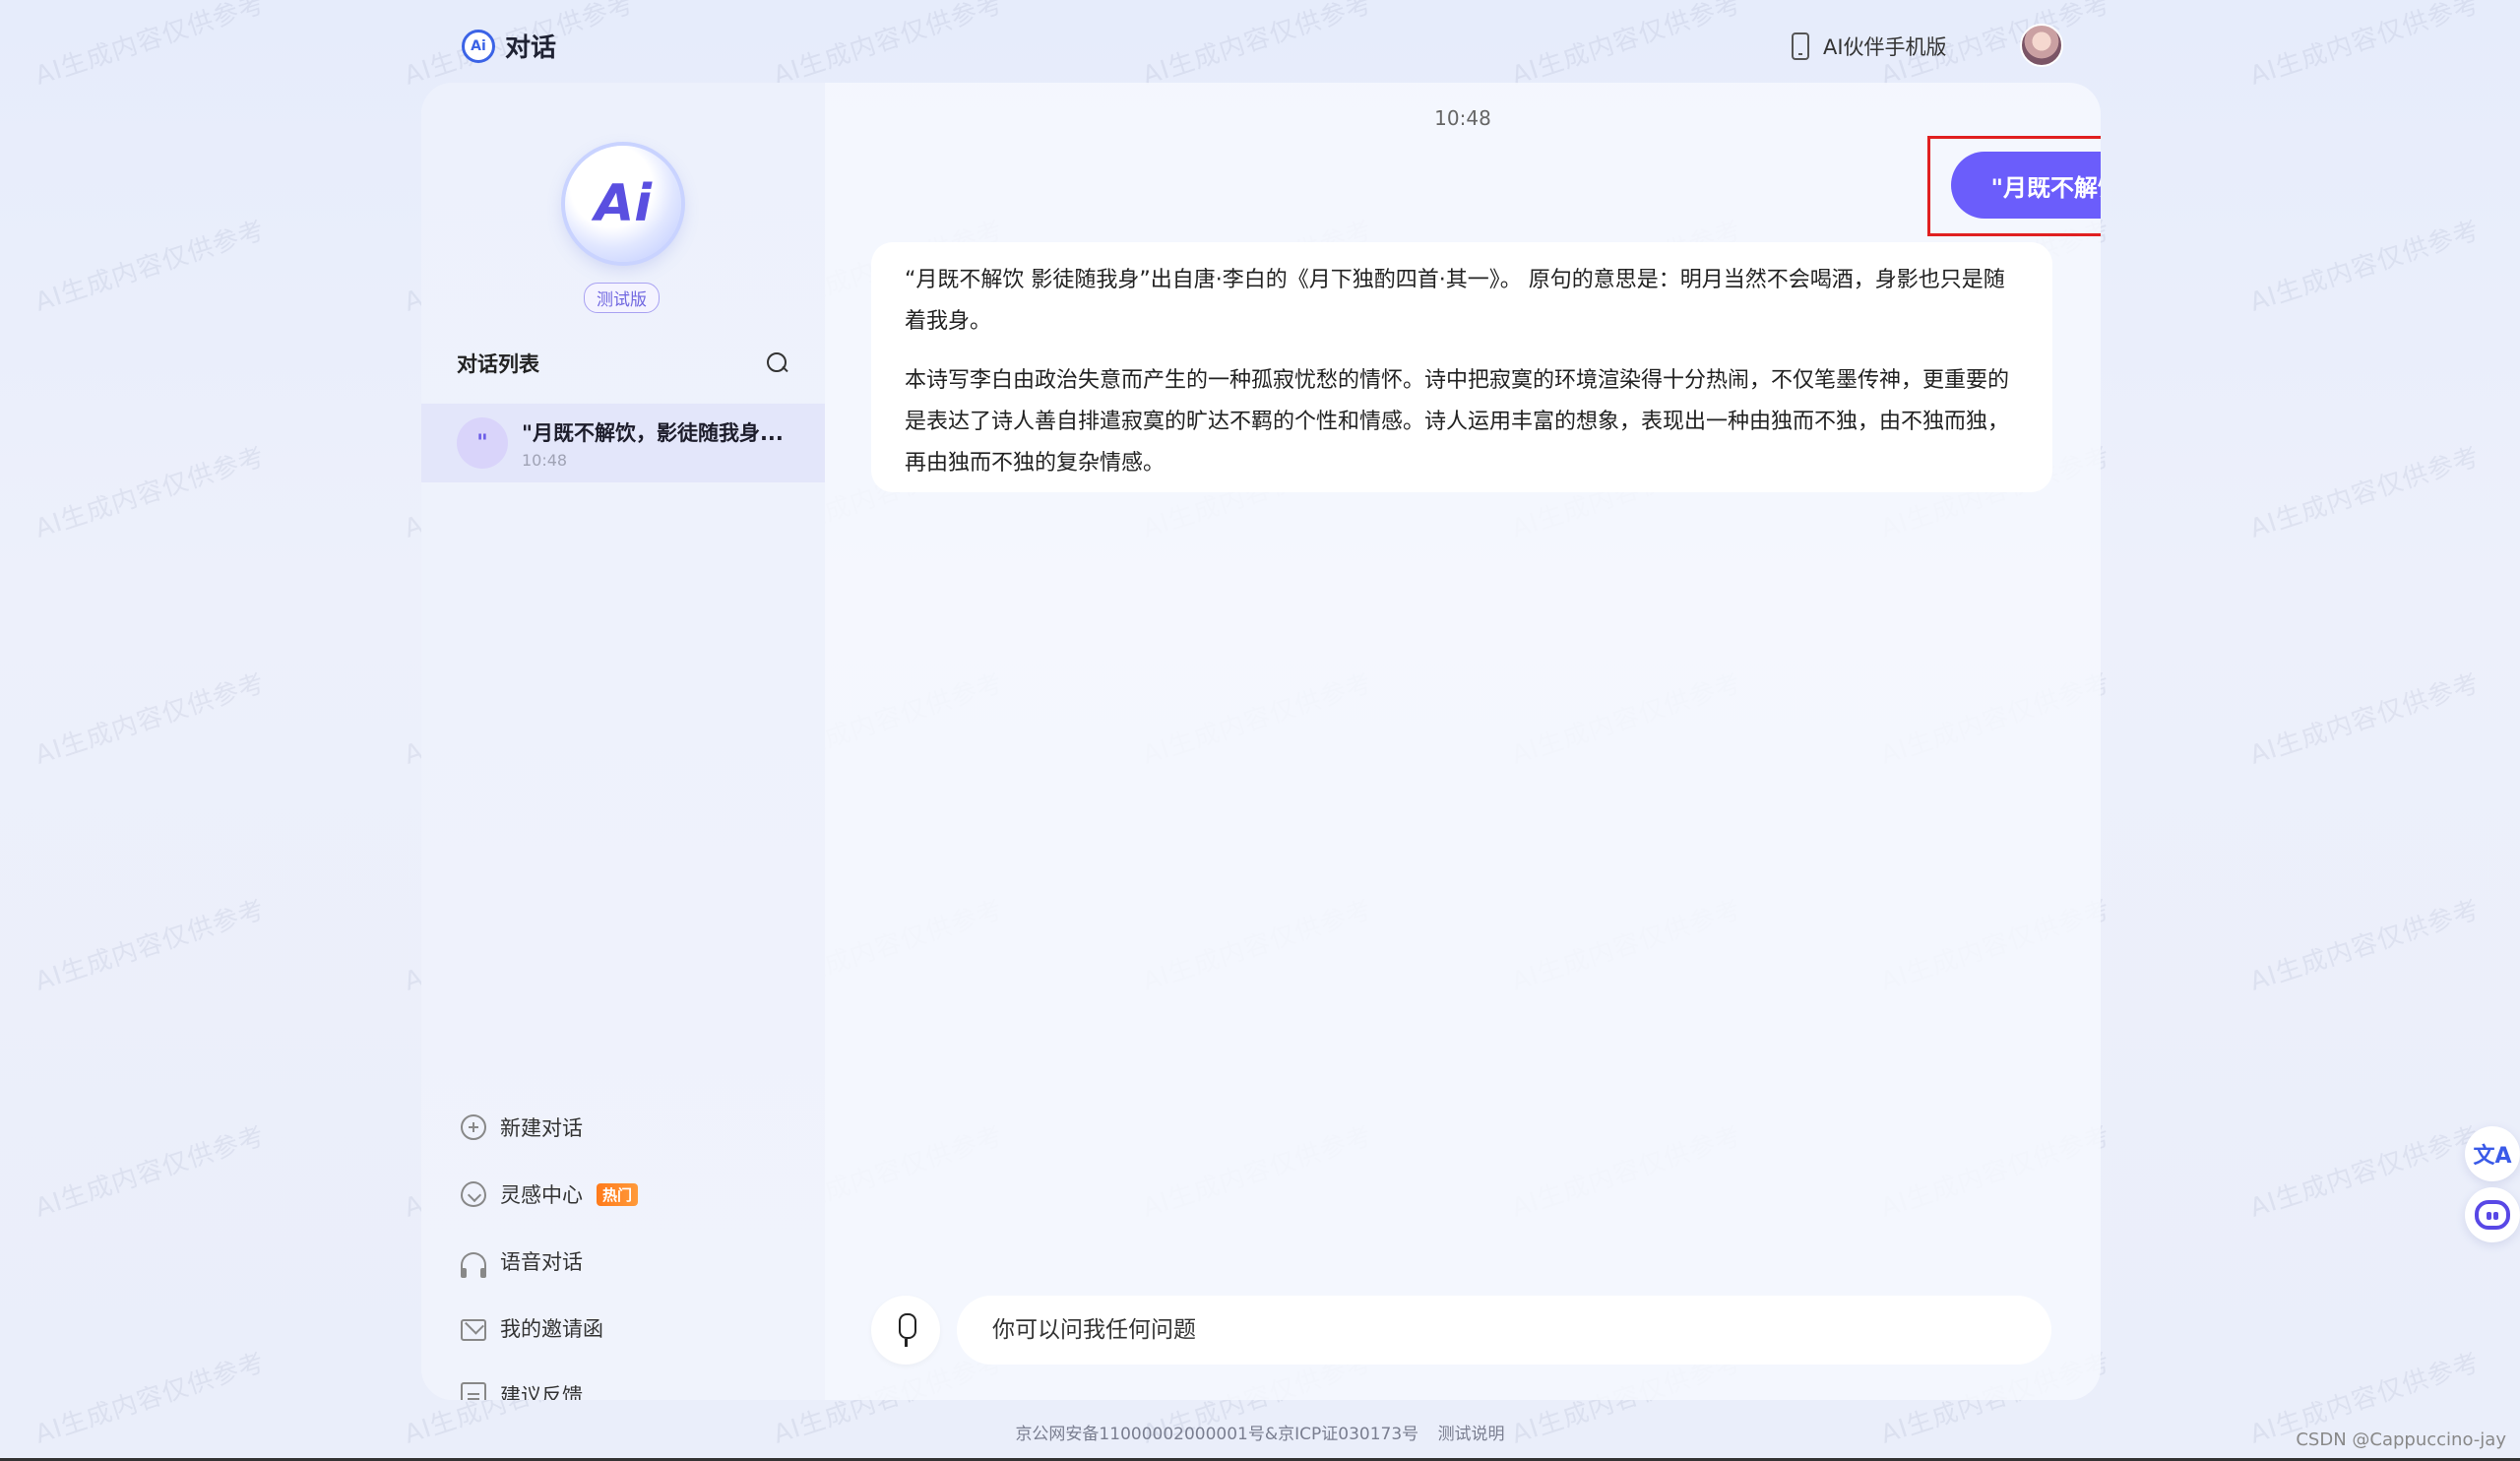 The image size is (2520, 1461). I want to click on user-avatar, so click(2041, 45).